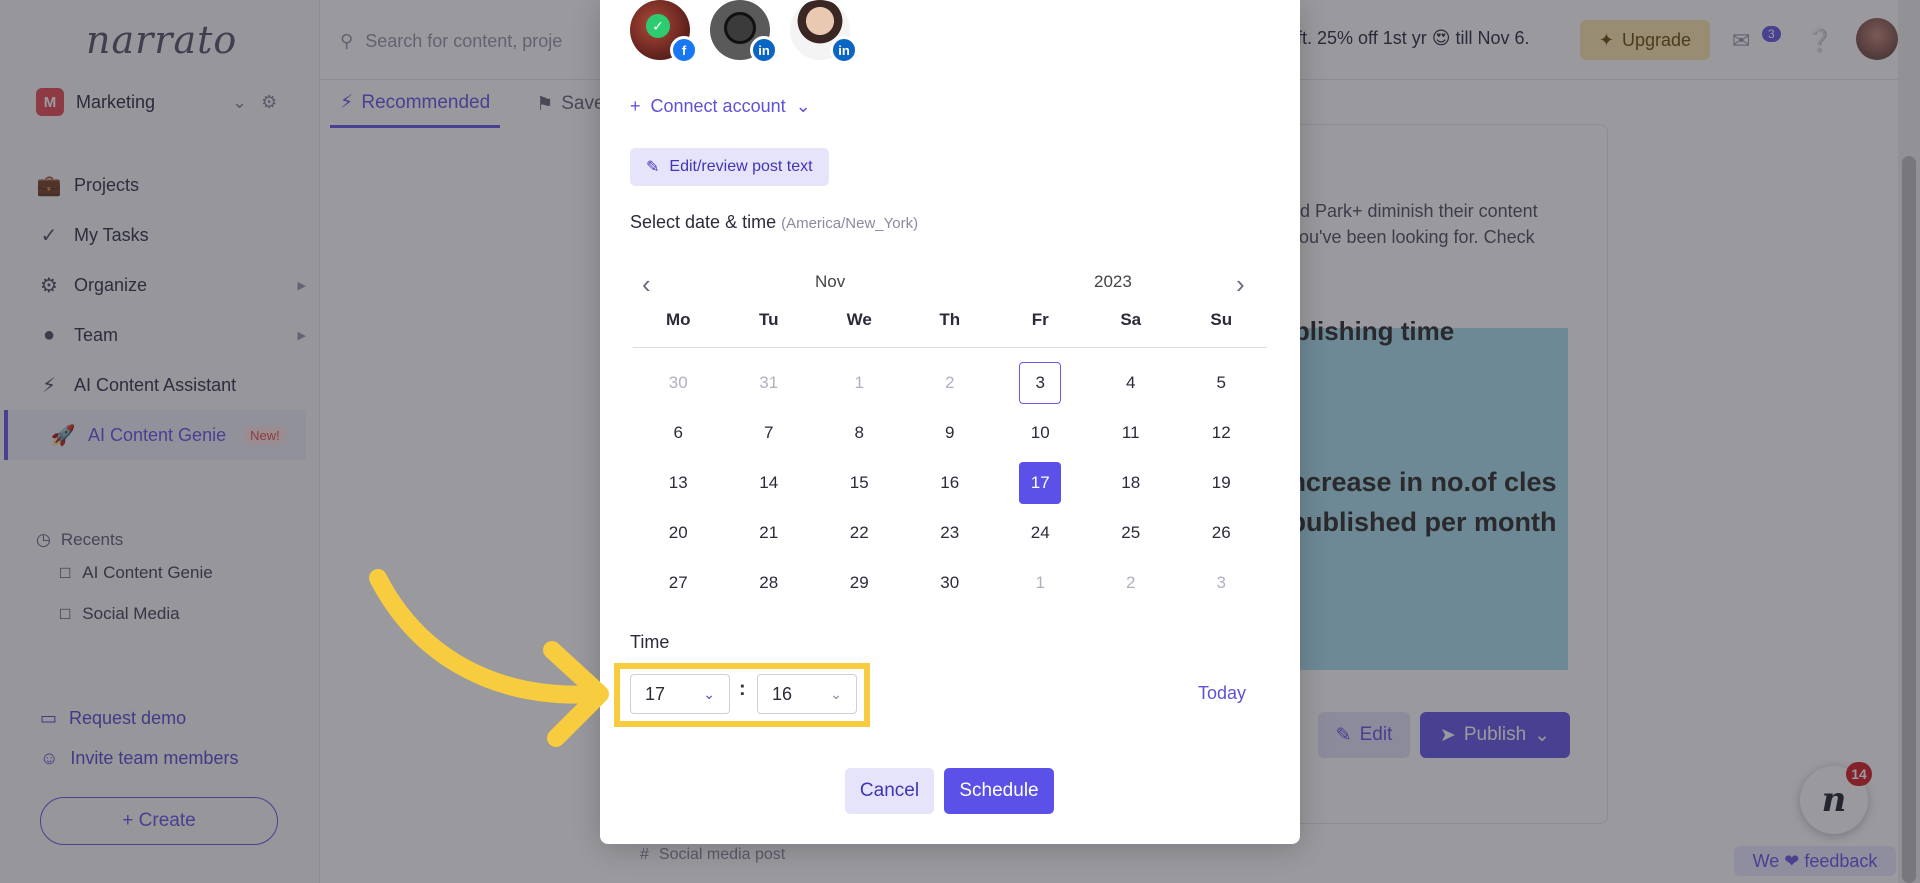  I want to click on calendar-day-number: 27, so click(678, 582).